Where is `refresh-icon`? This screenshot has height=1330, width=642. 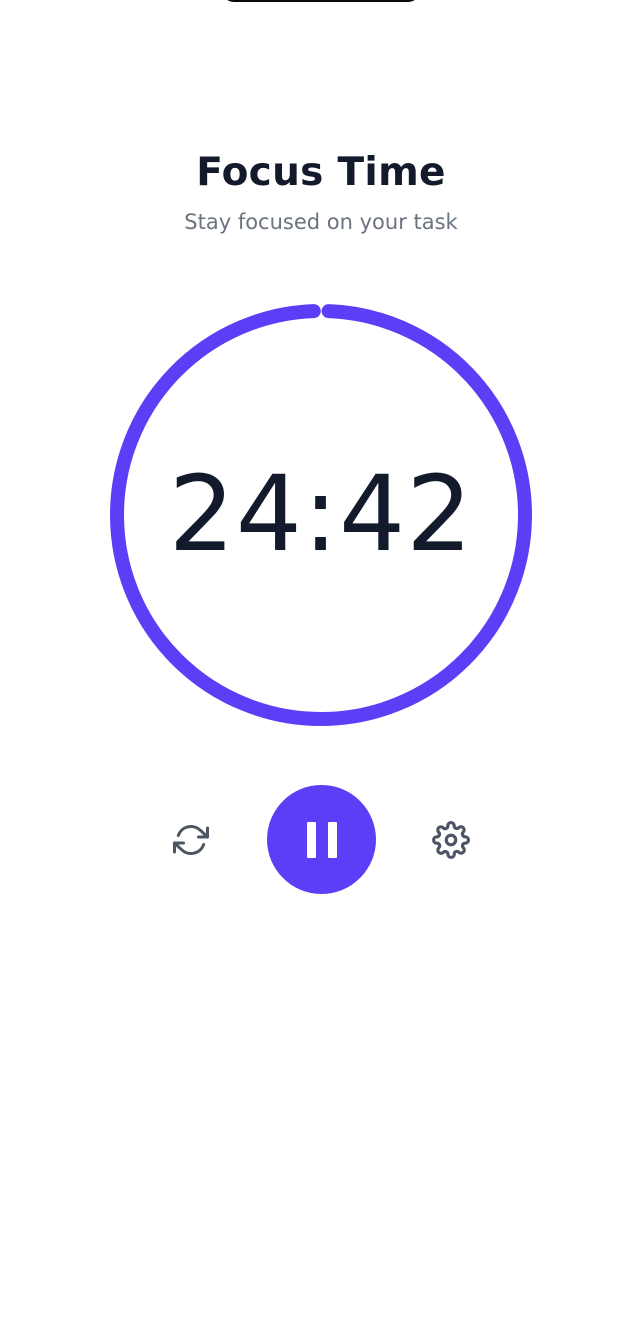 refresh-icon is located at coordinates (191, 840).